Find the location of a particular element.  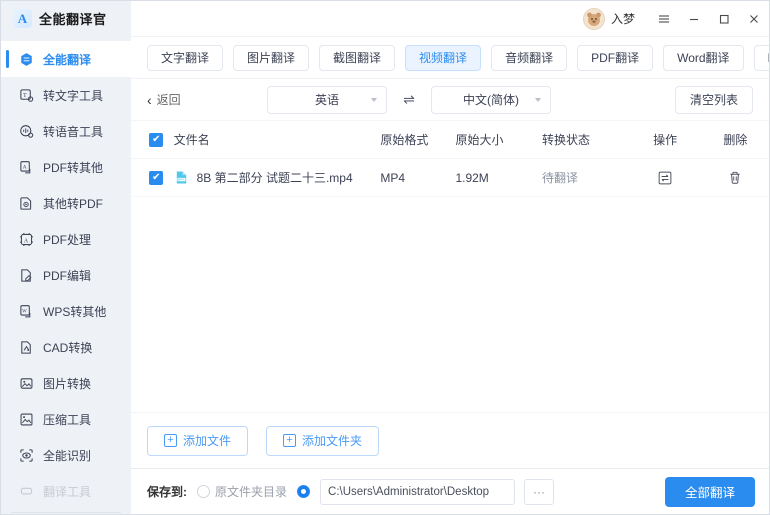

sidebar-item-cut-off: 翻译工具 is located at coordinates (66, 491).